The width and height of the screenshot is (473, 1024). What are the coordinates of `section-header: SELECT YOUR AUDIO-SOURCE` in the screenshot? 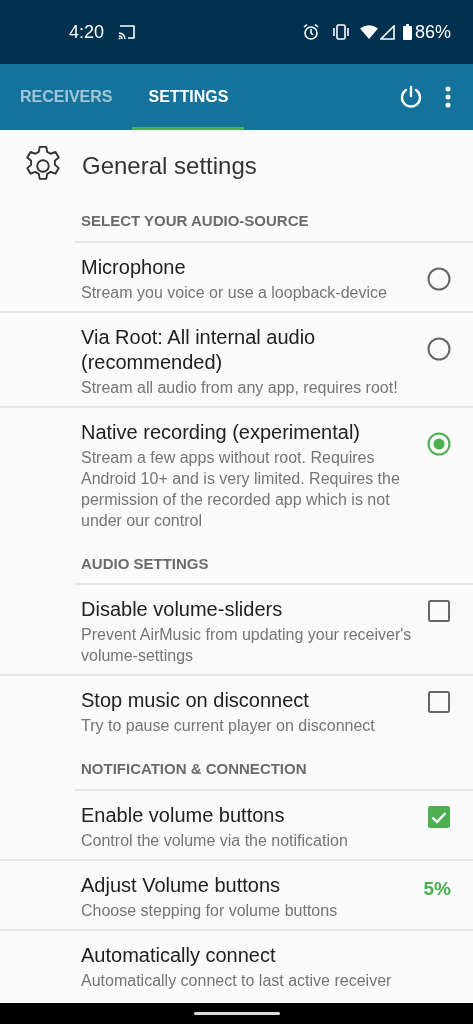 It's located at (195, 221).